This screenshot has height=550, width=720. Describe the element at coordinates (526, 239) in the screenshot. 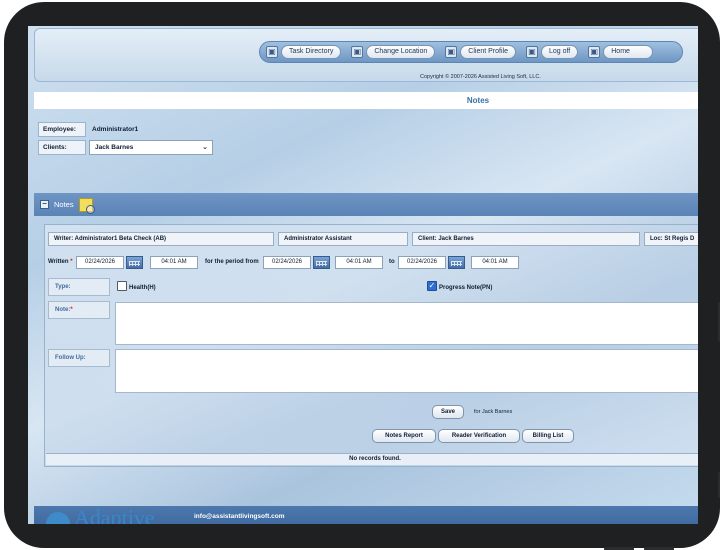

I see `client-info: Client: Jack Barnes` at that location.